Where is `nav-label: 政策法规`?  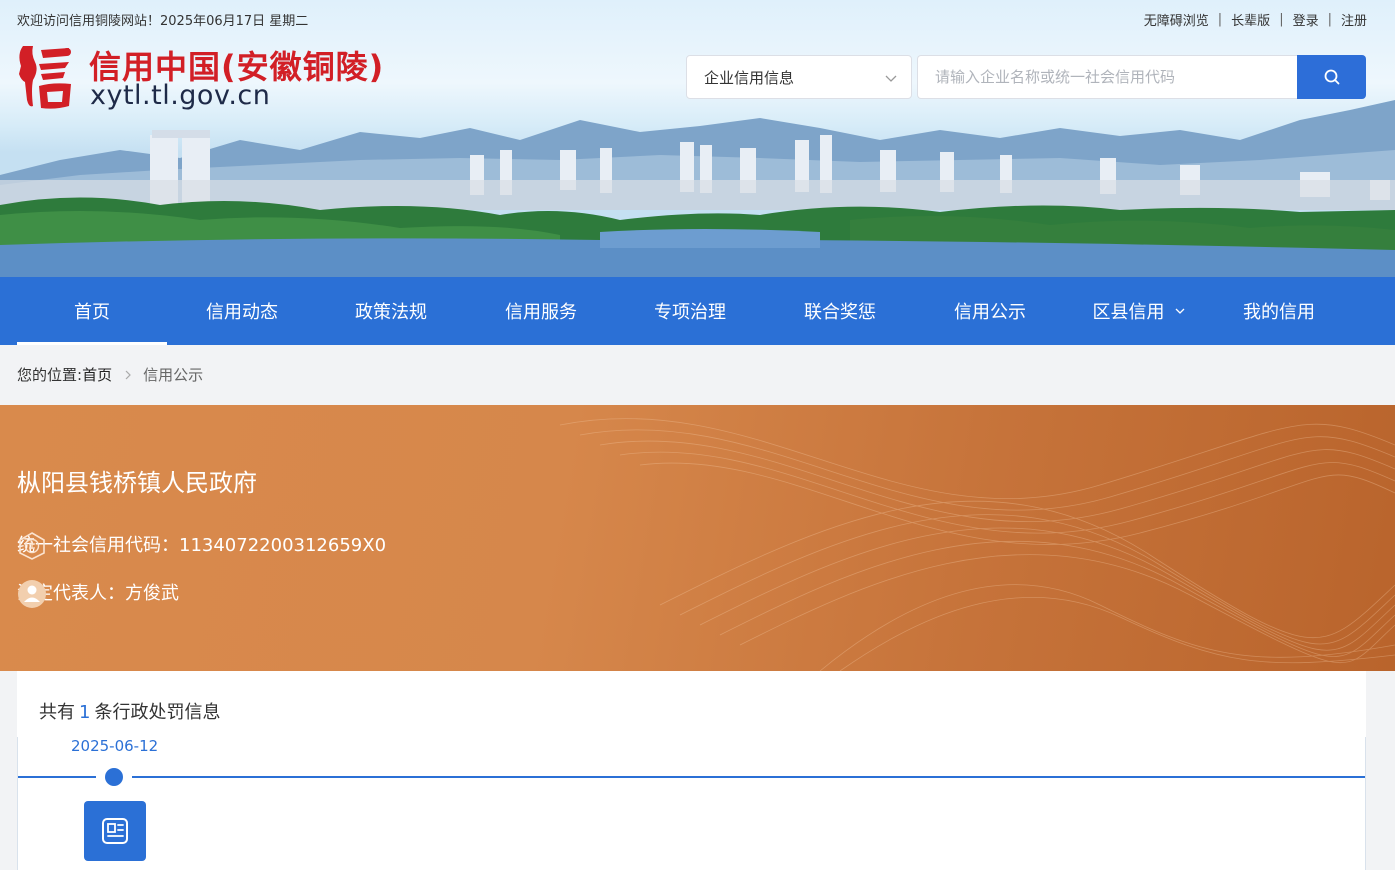 nav-label: 政策法规 is located at coordinates (391, 312).